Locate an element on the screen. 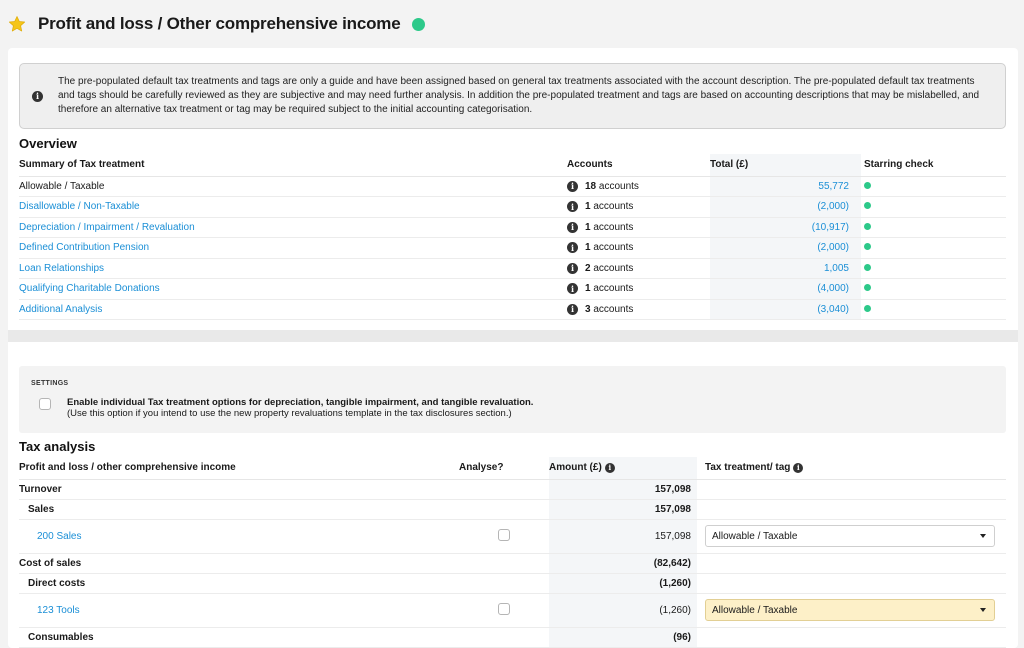 The height and width of the screenshot is (648, 1024). account-link-200-sales: 200 Sales is located at coordinates (59, 536).